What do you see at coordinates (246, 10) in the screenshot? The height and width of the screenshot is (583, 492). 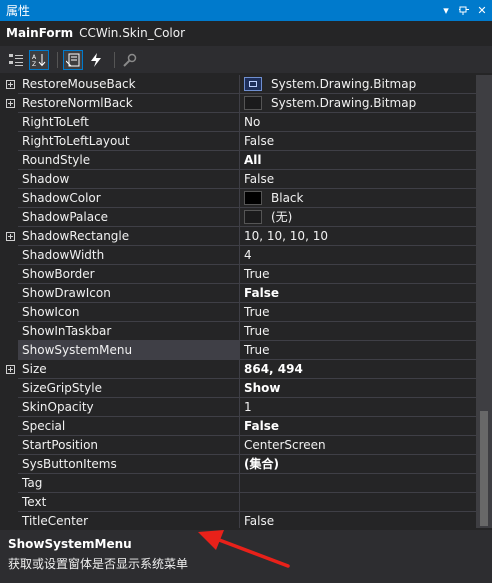 I see `properties-titlebar: 属性 ▾ ✕` at bounding box center [246, 10].